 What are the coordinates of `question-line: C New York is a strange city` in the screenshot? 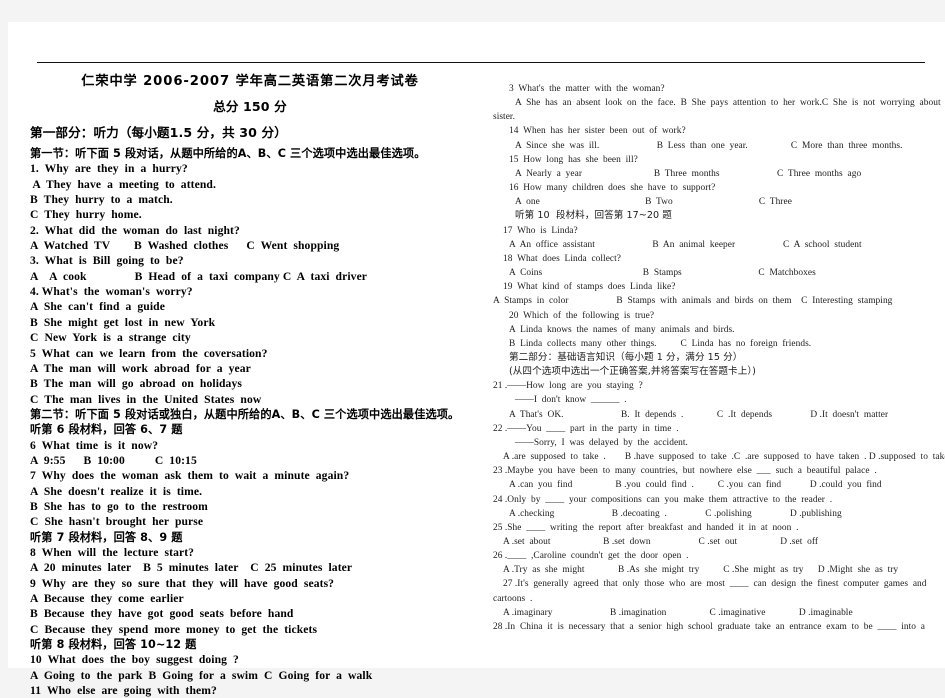 It's located at (110, 338).